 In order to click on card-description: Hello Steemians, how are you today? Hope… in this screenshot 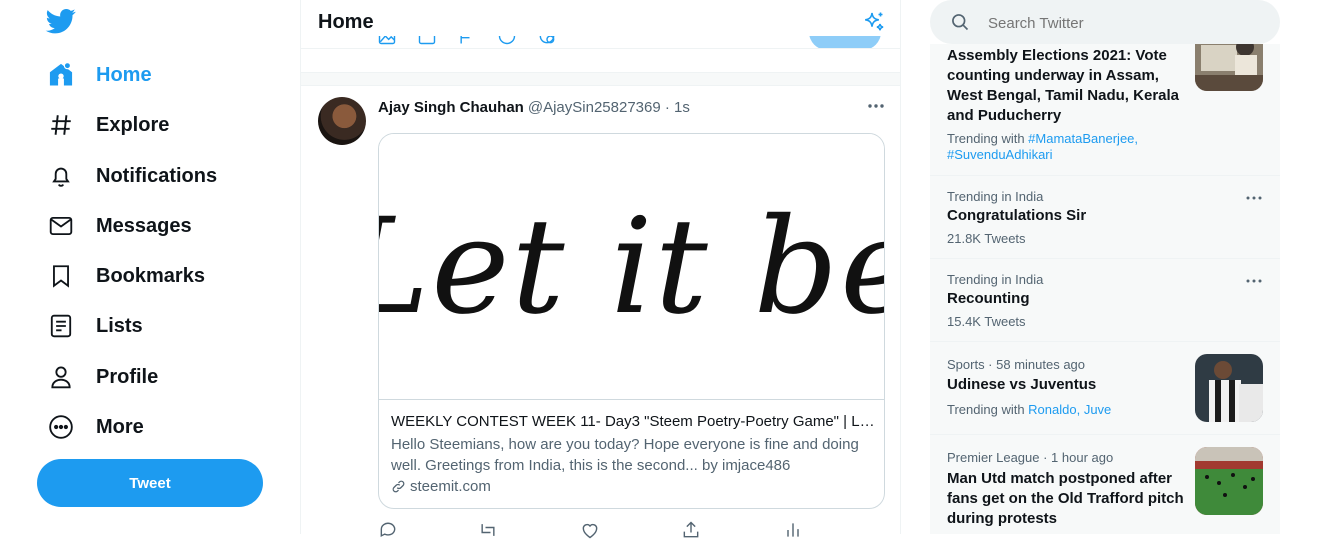, I will do `click(625, 455)`.